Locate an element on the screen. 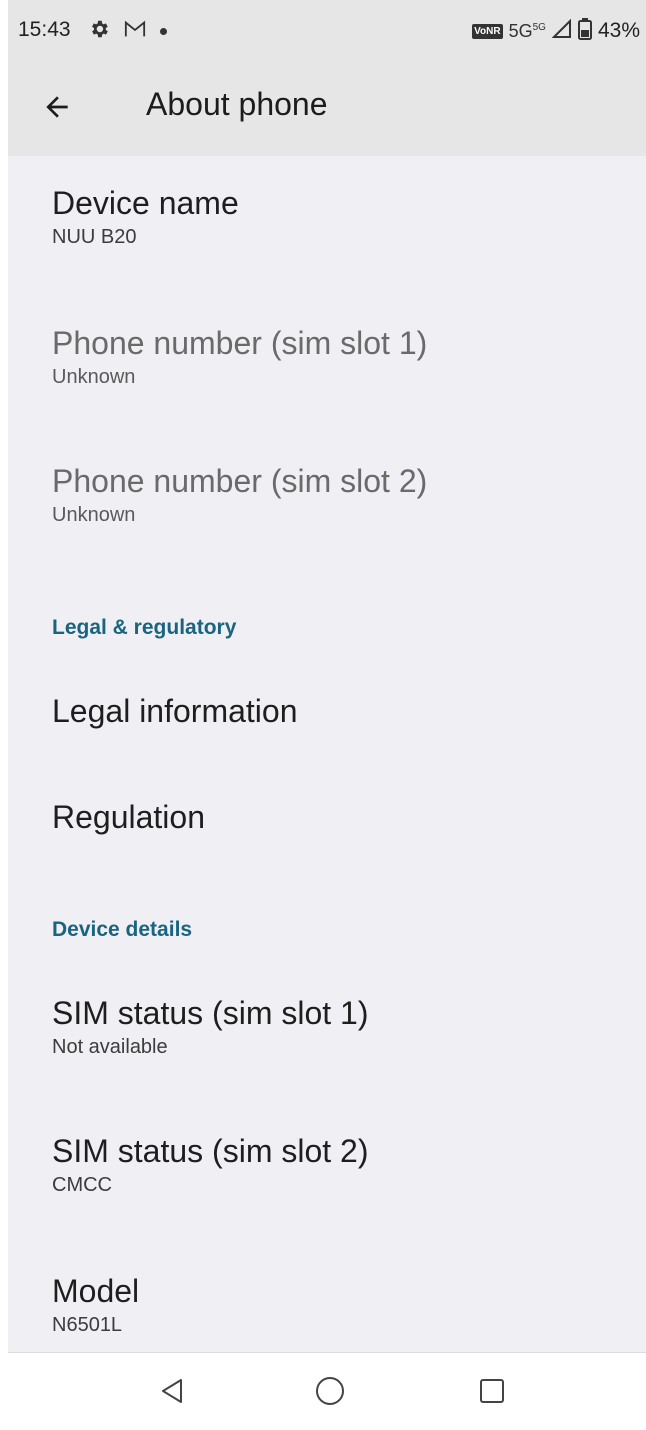  phone-number-sim2-item: Phone number (sim slot 2) Unknown is located at coordinates (342, 495).